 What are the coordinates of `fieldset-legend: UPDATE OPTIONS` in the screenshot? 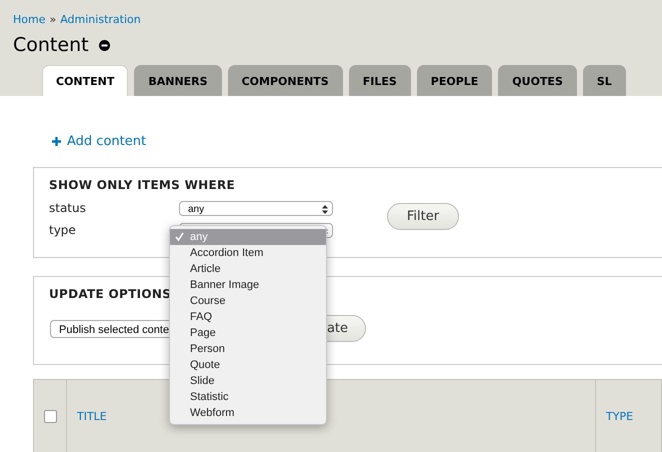 It's located at (110, 294).